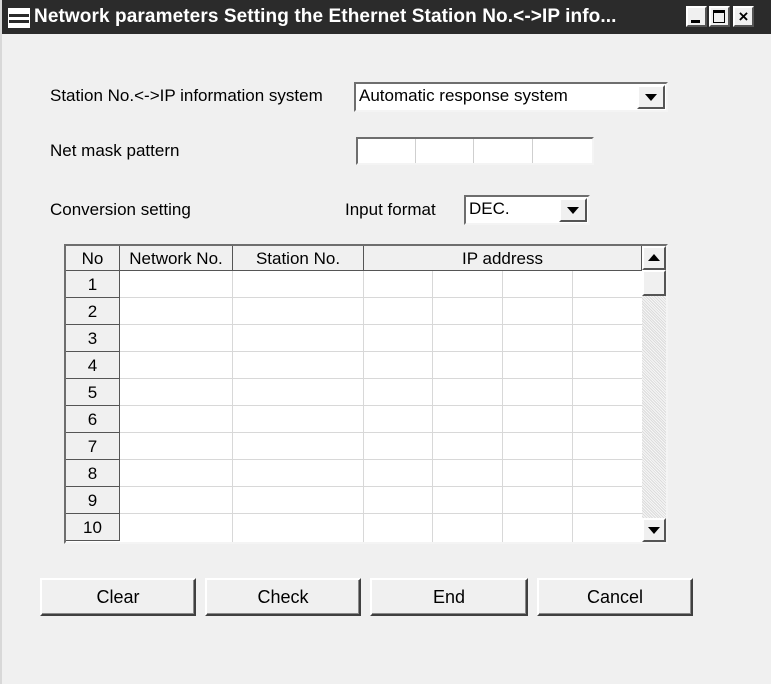 The height and width of the screenshot is (684, 771). Describe the element at coordinates (93, 284) in the screenshot. I see `table-row-header: 1` at that location.